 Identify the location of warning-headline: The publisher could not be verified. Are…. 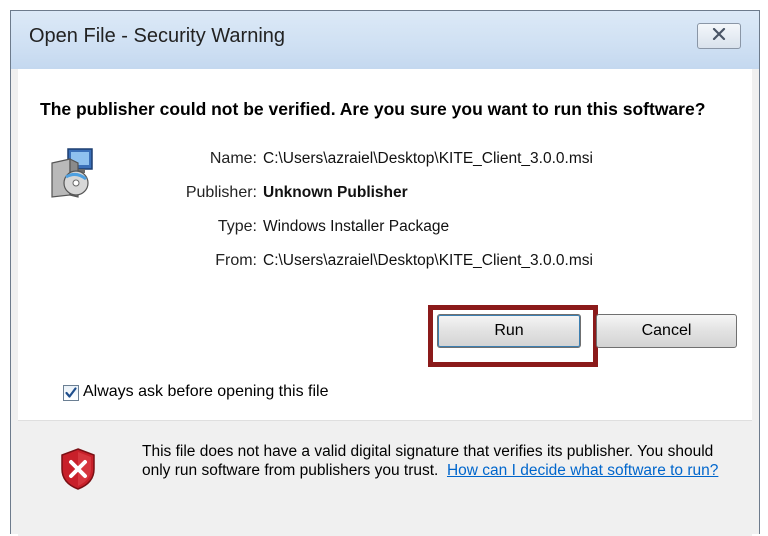
(373, 109).